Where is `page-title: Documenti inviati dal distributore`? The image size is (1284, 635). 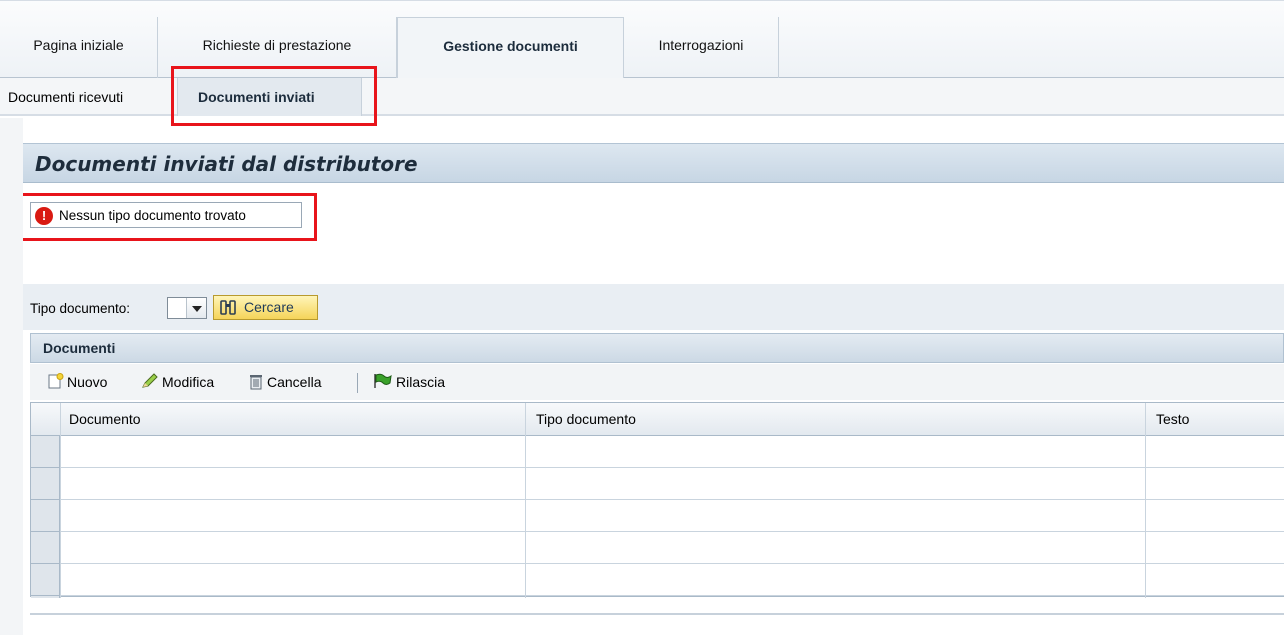 page-title: Documenti inviati dal distributore is located at coordinates (226, 164).